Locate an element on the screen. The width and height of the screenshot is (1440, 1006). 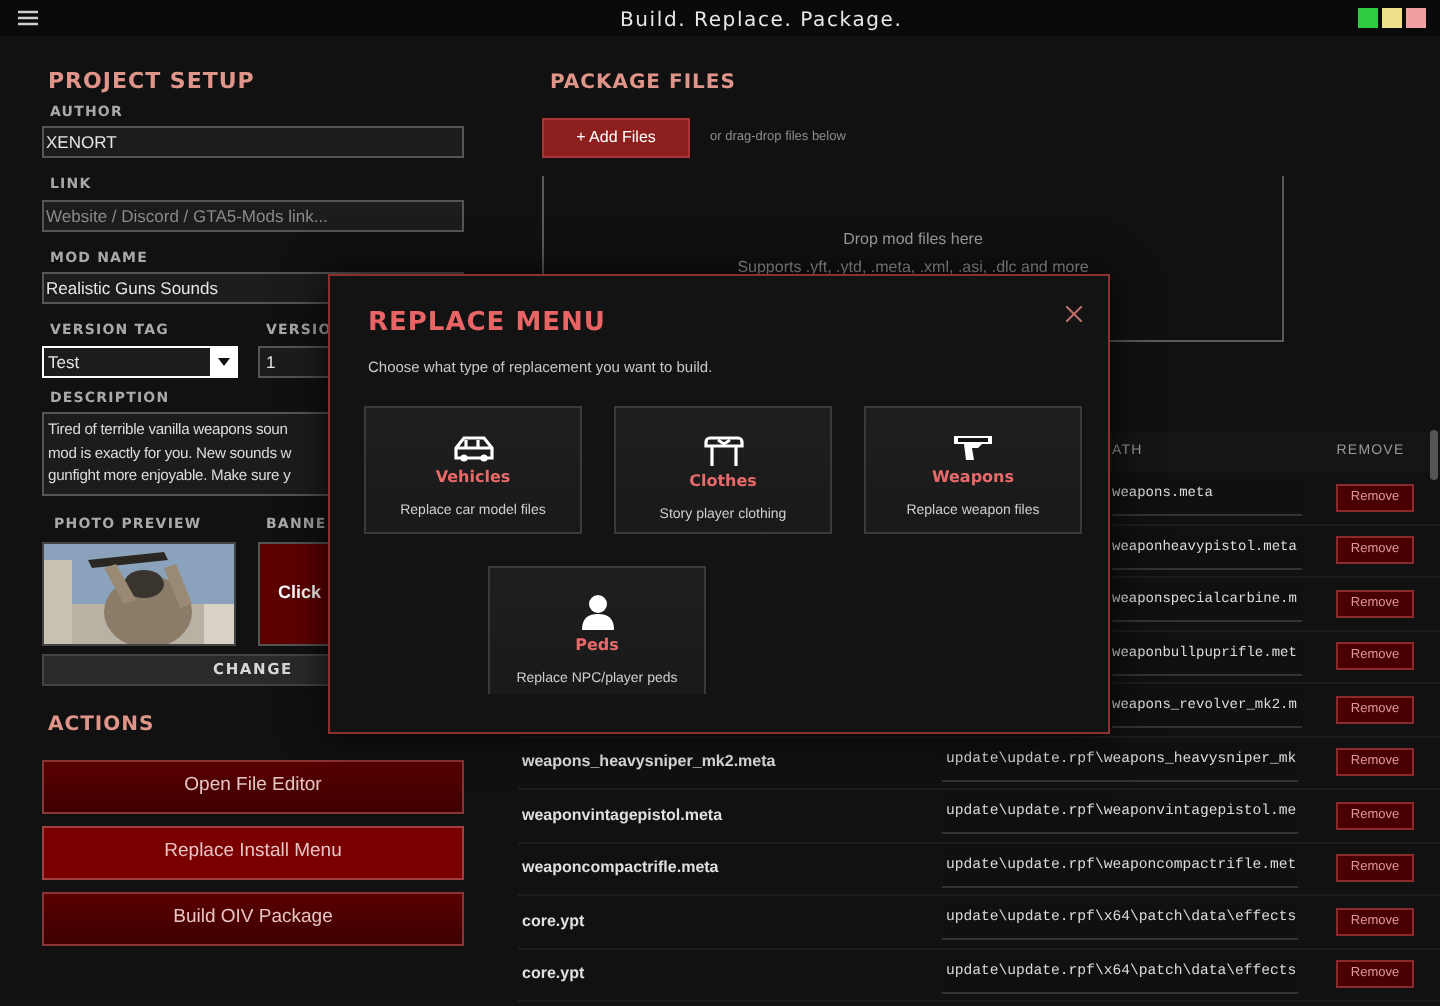
person-icon is located at coordinates (597, 611).